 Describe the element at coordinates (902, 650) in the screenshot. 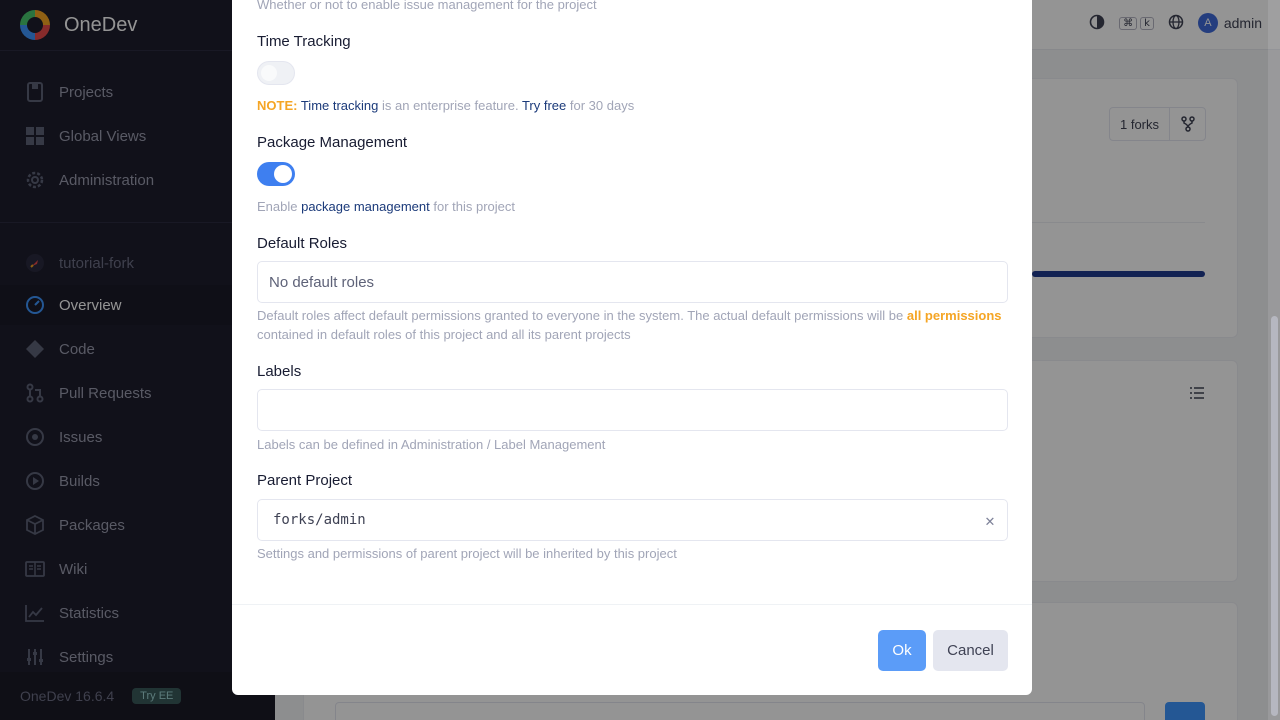

I see `ok-button: Ok` at that location.